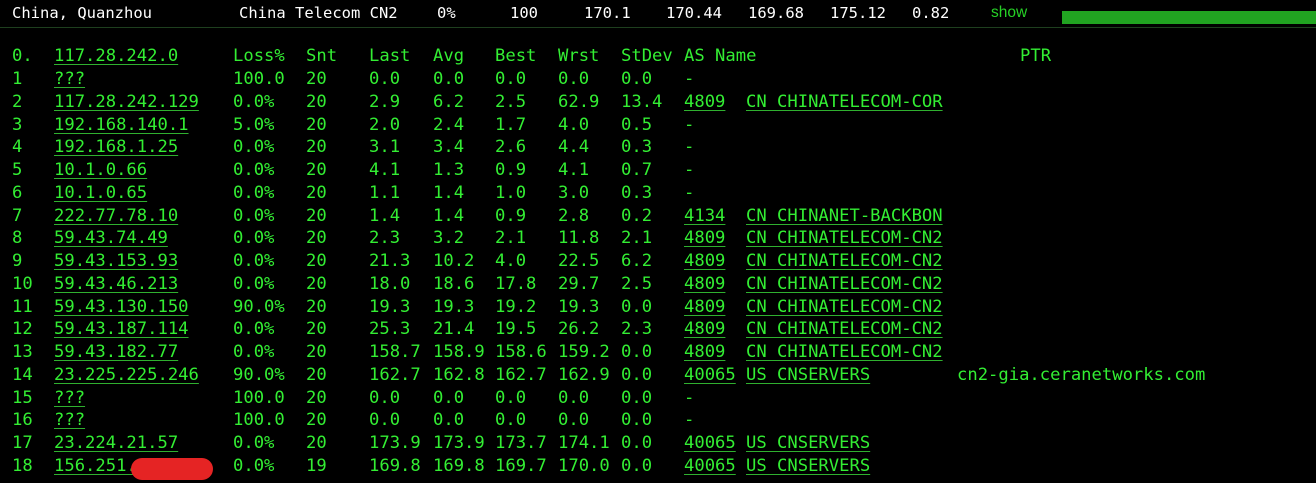 Image resolution: width=1316 pixels, height=483 pixels. I want to click on hop-best: 1.7, so click(511, 124).